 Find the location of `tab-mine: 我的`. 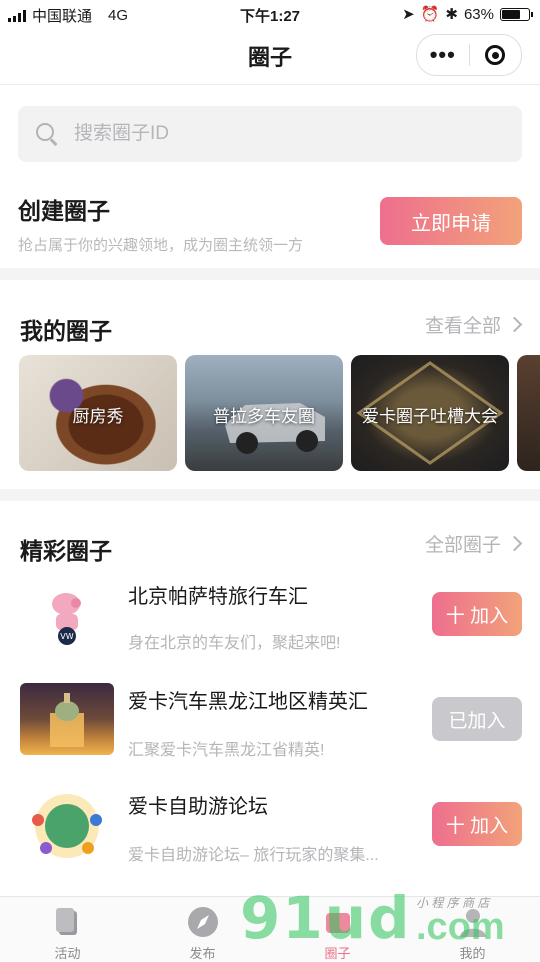

tab-mine: 我的 is located at coordinates (472, 929).